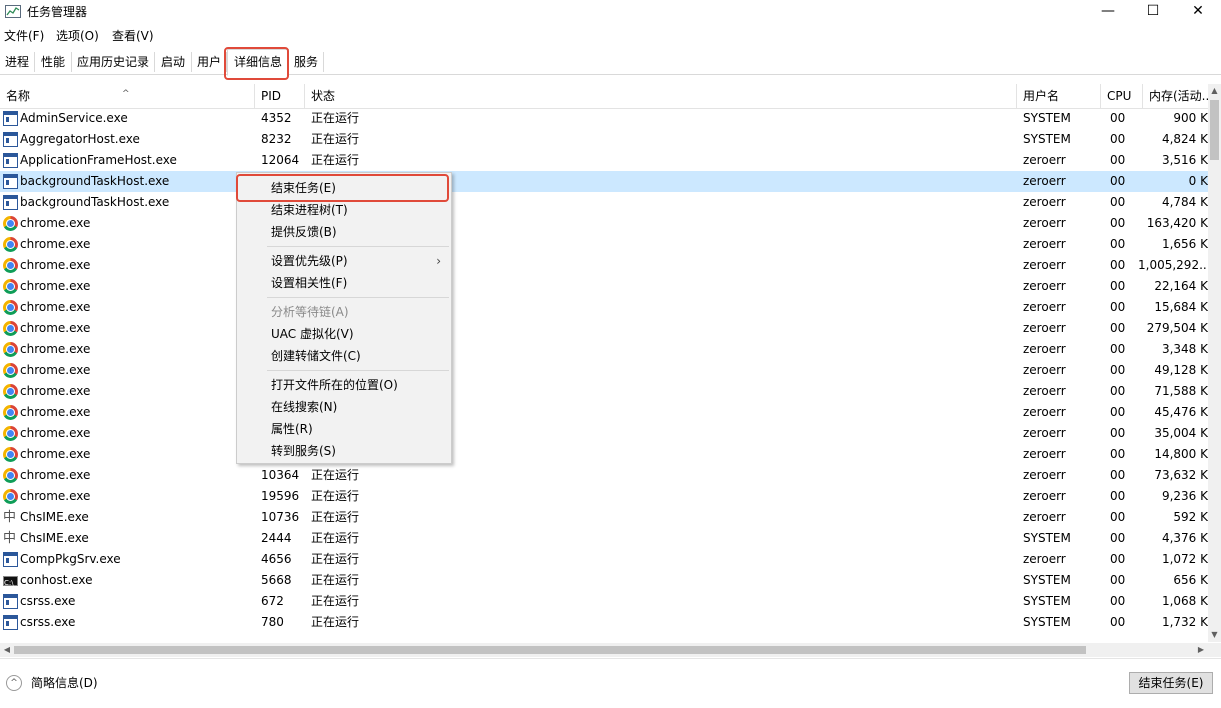  What do you see at coordinates (604, 601) in the screenshot?
I see `table-row: csrss.exe 672 正在运行 SYSTEM 00 1,068 K` at bounding box center [604, 601].